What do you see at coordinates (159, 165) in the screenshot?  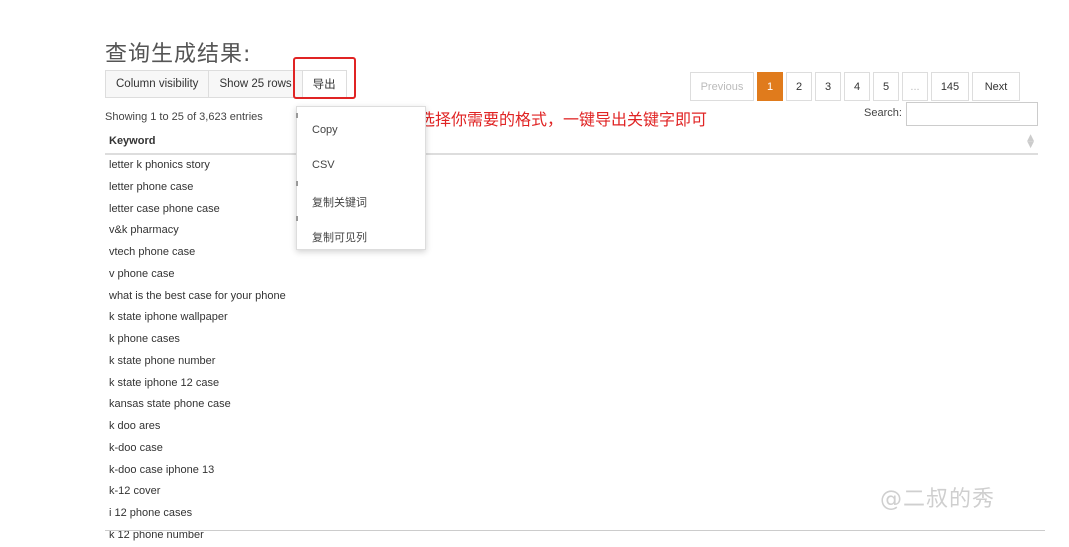 I see `keyword-cell: letter k phonics story` at bounding box center [159, 165].